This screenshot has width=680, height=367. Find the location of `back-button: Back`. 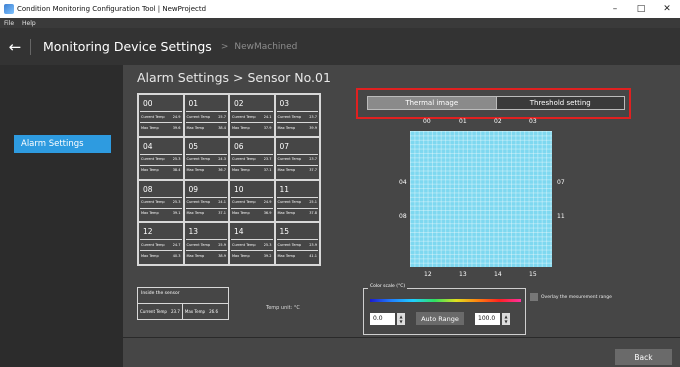

back-button: Back is located at coordinates (643, 357).